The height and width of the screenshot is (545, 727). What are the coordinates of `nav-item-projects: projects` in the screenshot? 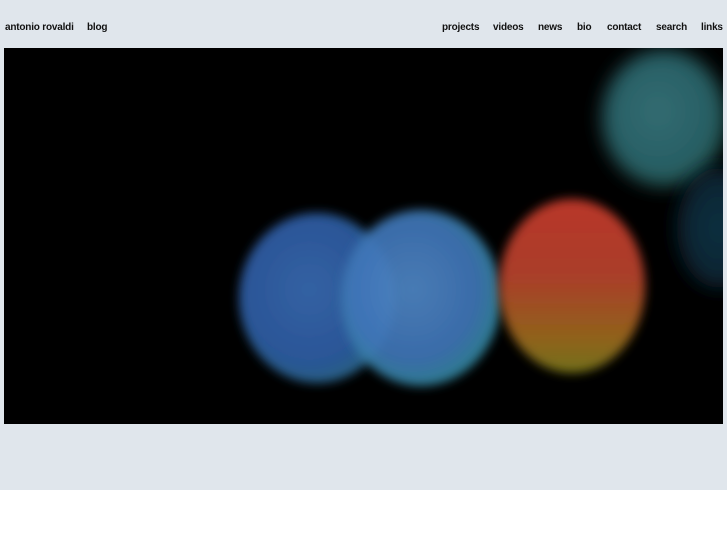 It's located at (461, 28).